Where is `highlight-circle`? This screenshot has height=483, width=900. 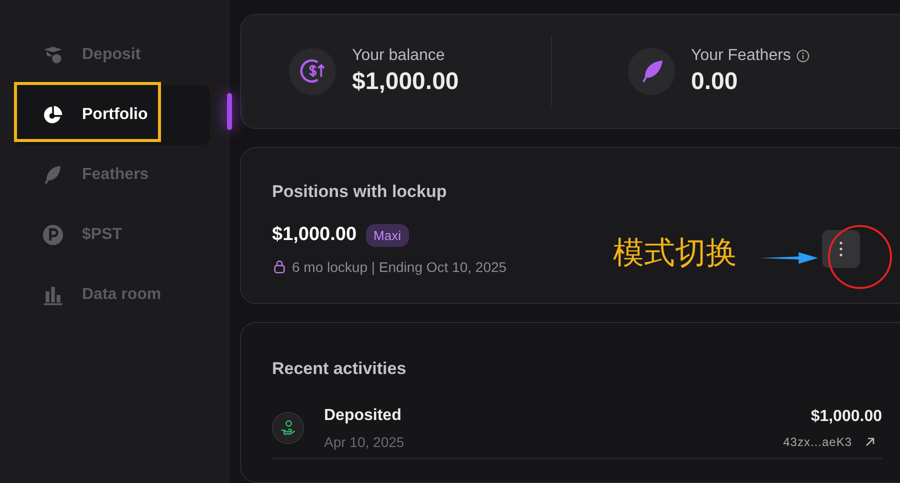
highlight-circle is located at coordinates (860, 257).